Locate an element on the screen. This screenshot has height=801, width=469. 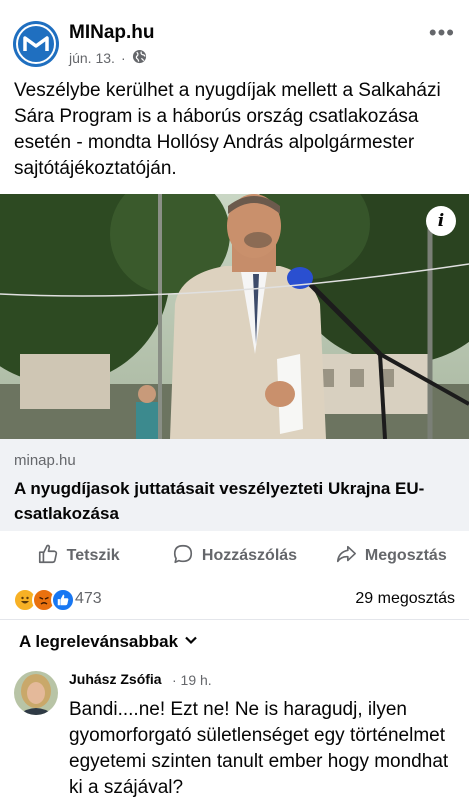
like-button: Tetszik is located at coordinates (78, 556).